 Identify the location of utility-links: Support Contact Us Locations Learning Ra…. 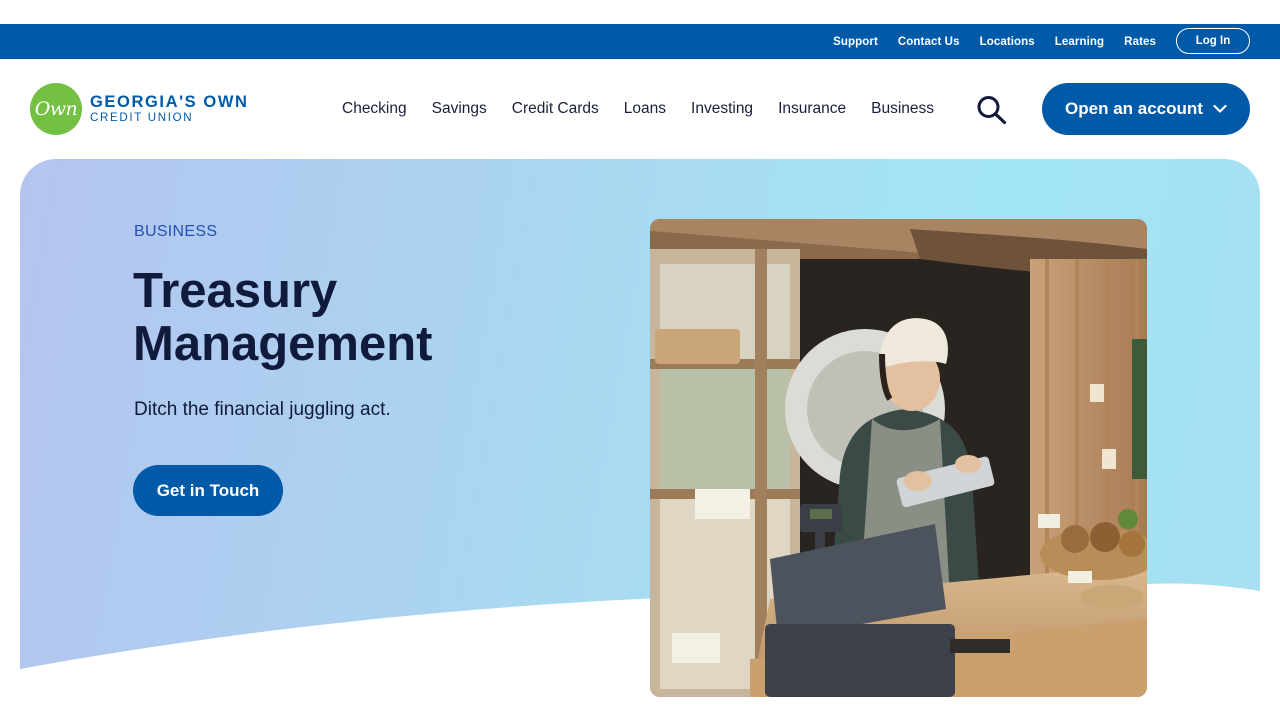
(994, 41).